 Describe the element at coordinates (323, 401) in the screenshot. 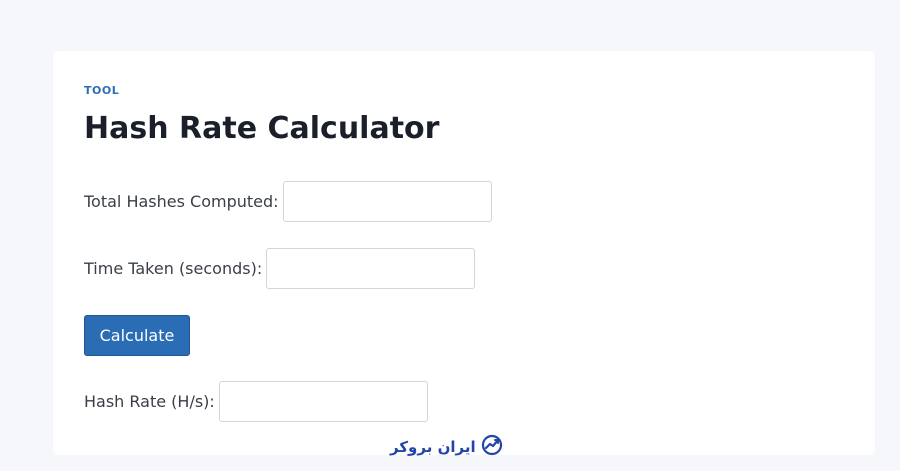

I see `hash-rate-output` at that location.